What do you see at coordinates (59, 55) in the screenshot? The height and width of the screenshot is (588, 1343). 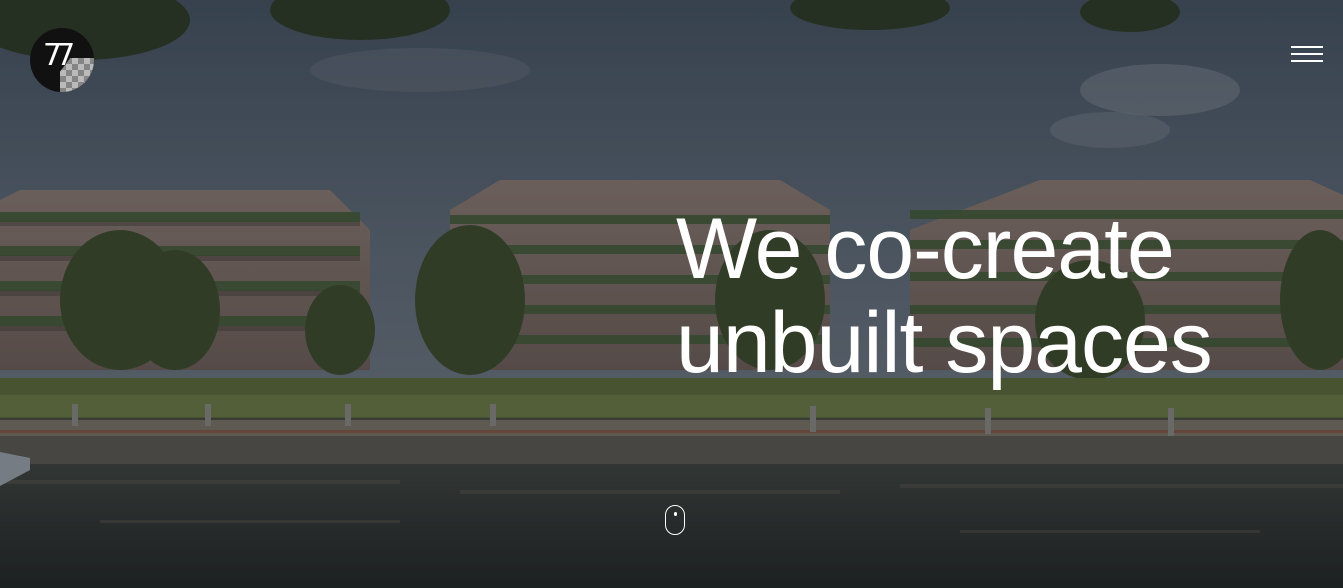 I see `logo-text: 77` at bounding box center [59, 55].